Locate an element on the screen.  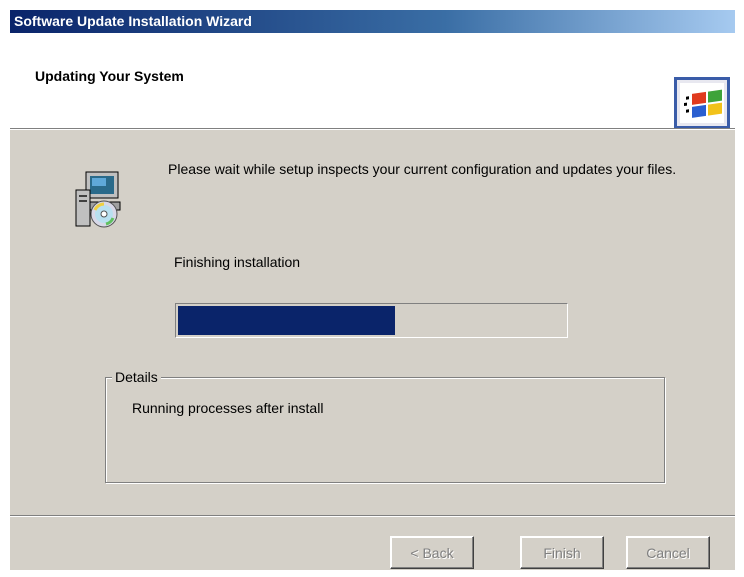
back-button: < Back is located at coordinates (432, 552).